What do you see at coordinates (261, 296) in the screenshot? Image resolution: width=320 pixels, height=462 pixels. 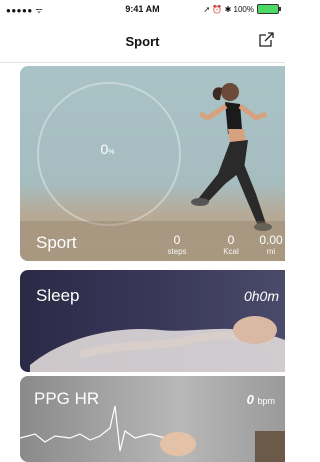 I see `sleep-value: 0h0m` at bounding box center [261, 296].